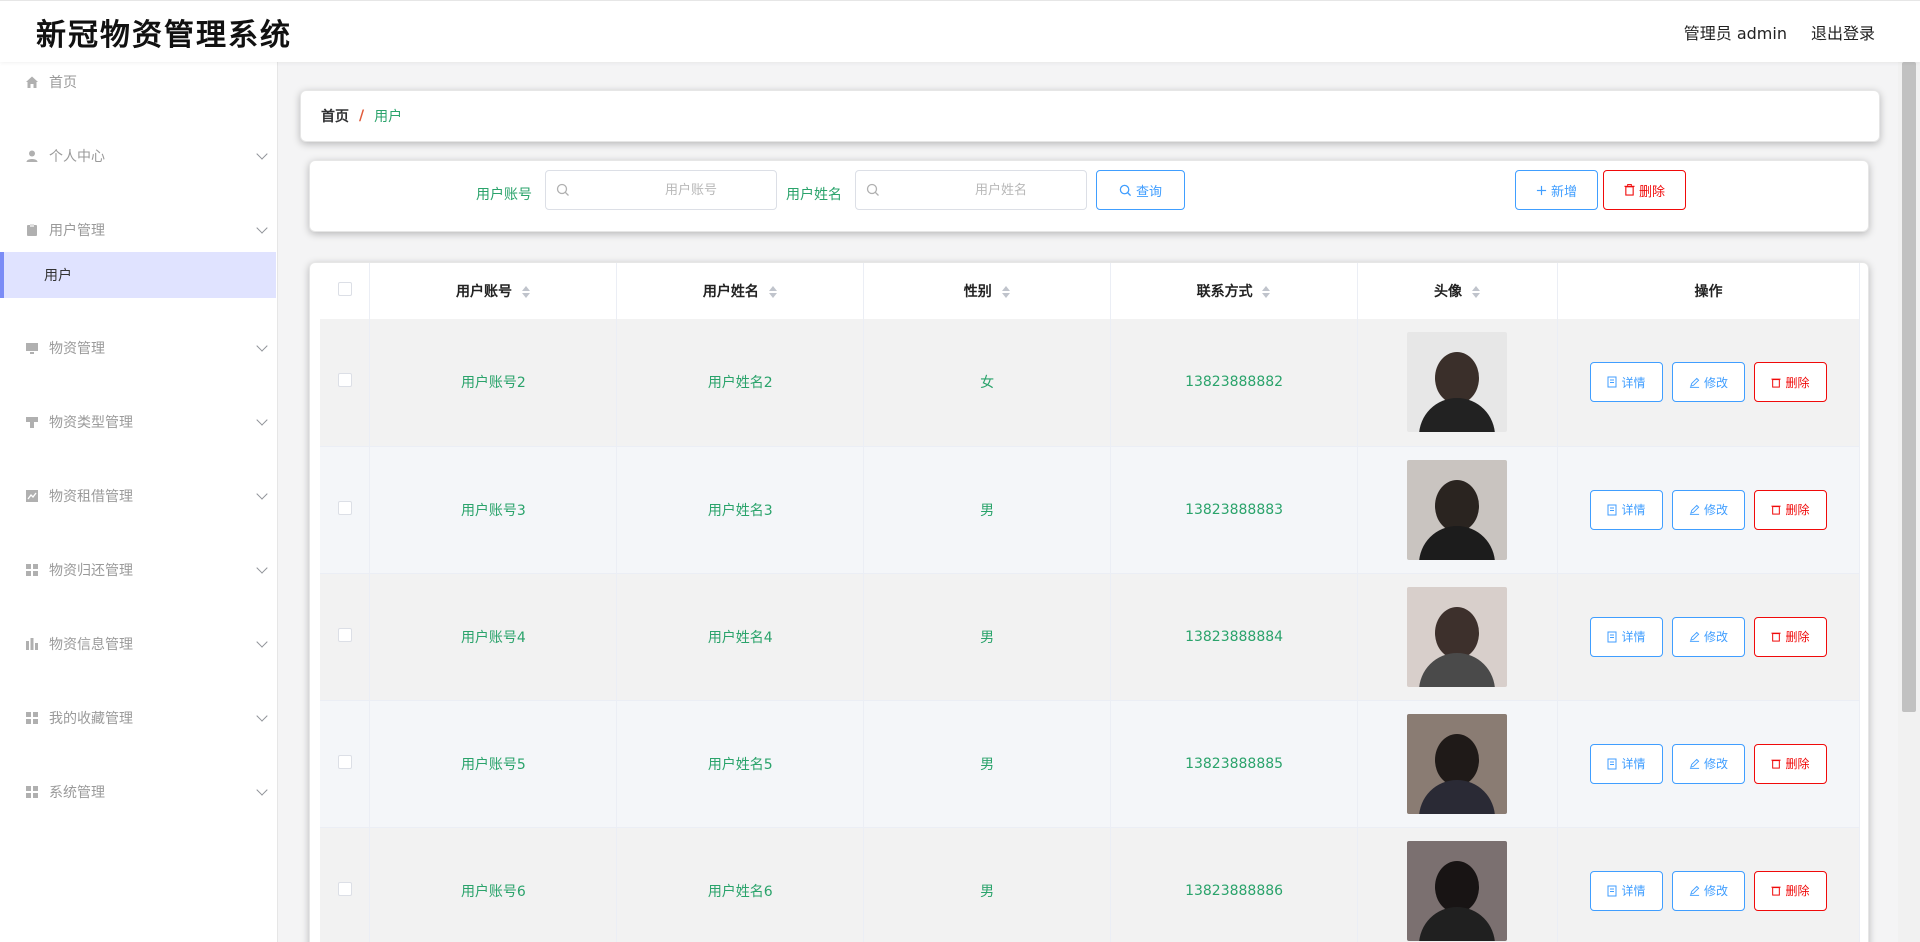 The width and height of the screenshot is (1920, 942). I want to click on column-header-label: 联系方式, so click(1224, 292).